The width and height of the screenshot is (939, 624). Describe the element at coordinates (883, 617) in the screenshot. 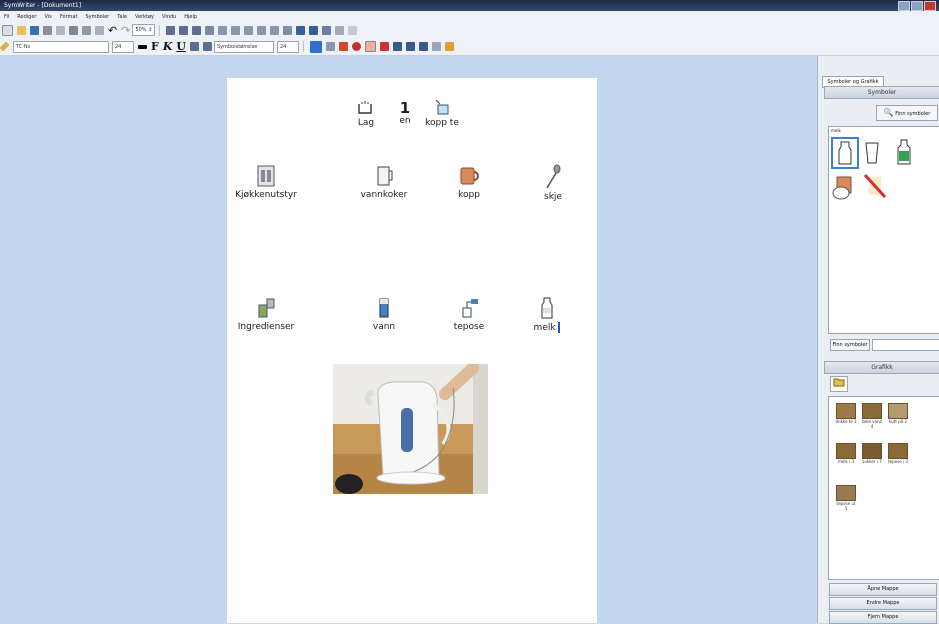

I see `remove-folder-button: Fjern Mappe` at that location.